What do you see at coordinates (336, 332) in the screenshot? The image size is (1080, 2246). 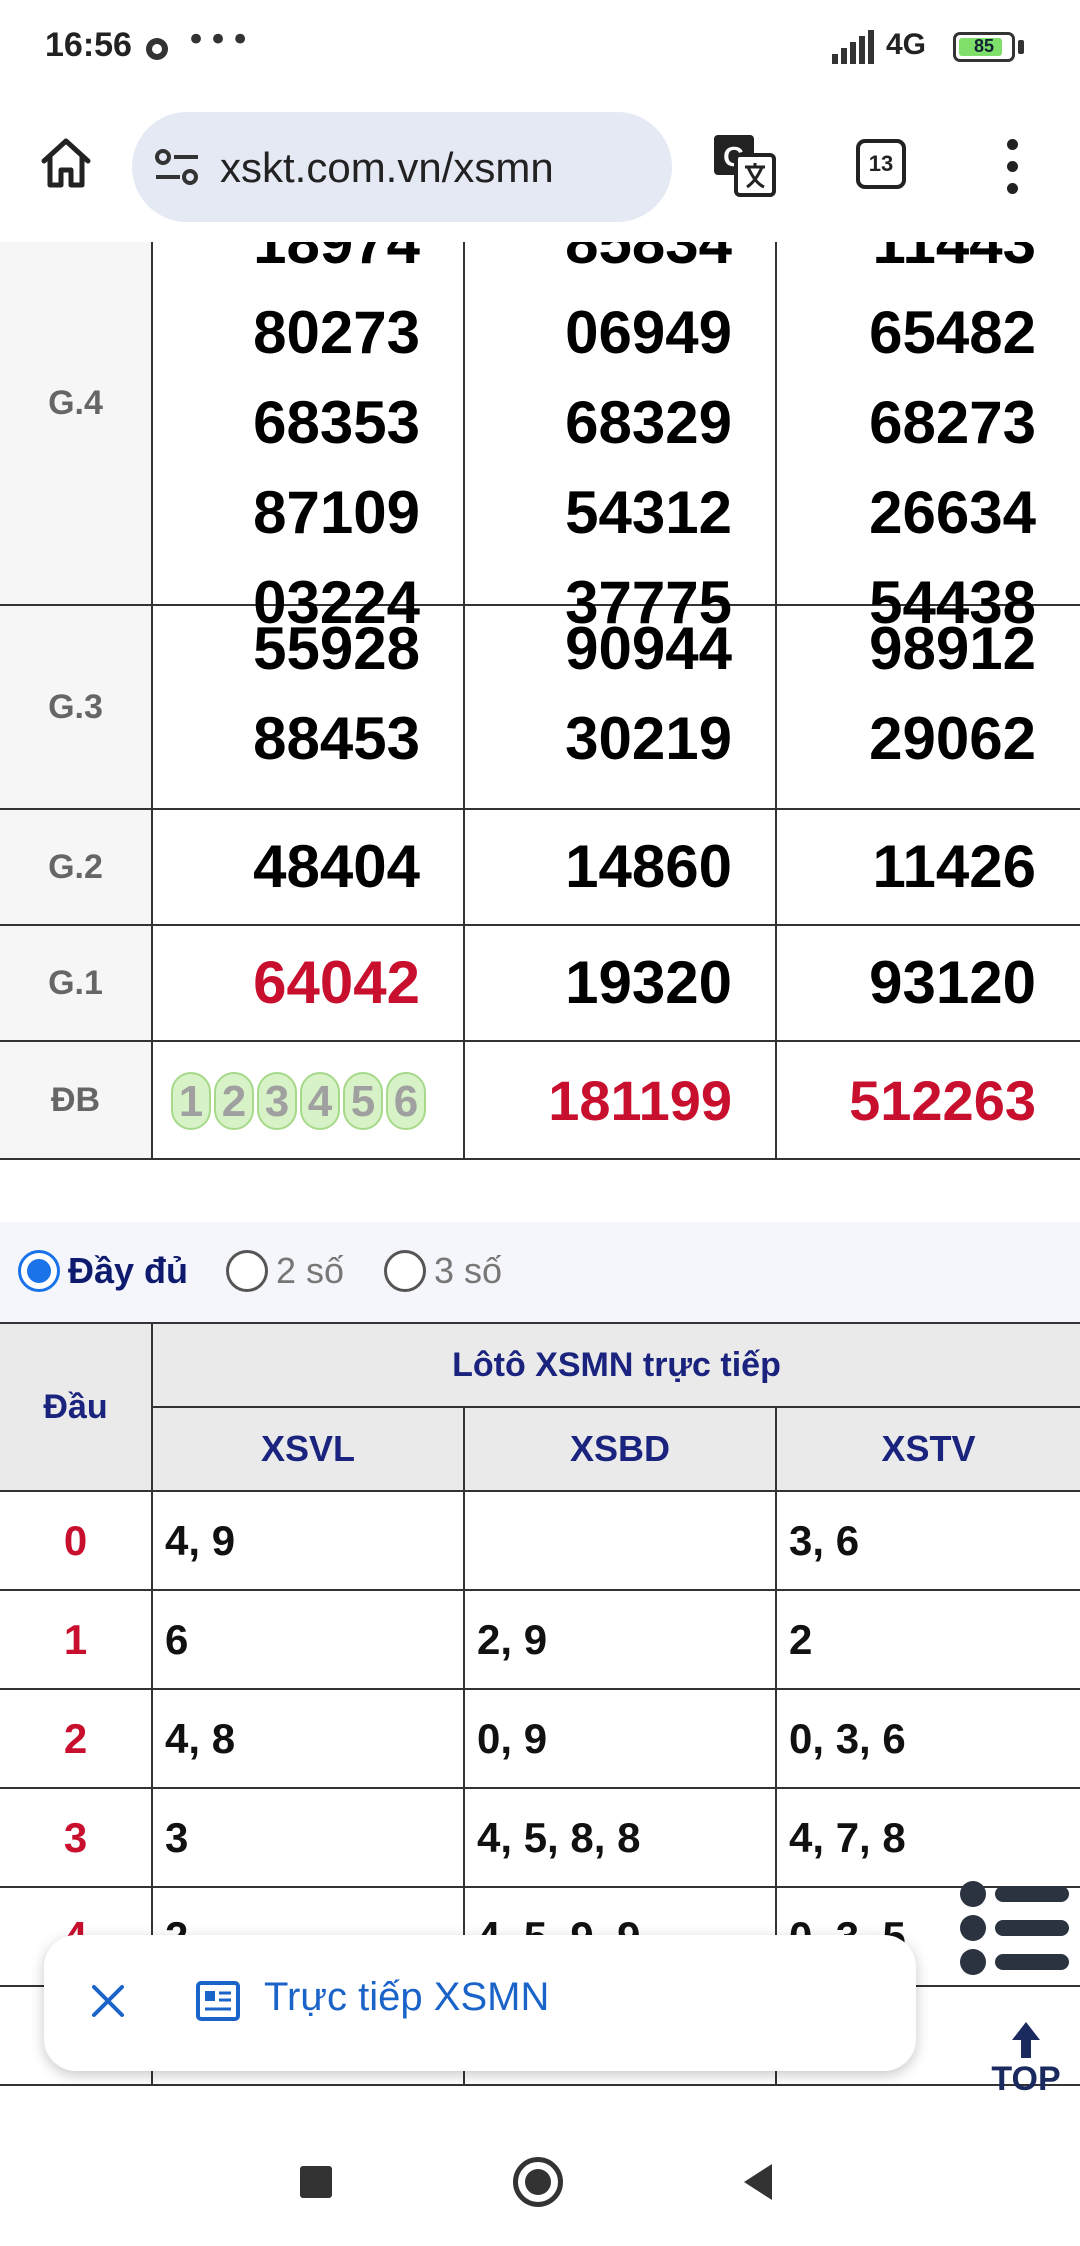 I see `result-number: 80273` at bounding box center [336, 332].